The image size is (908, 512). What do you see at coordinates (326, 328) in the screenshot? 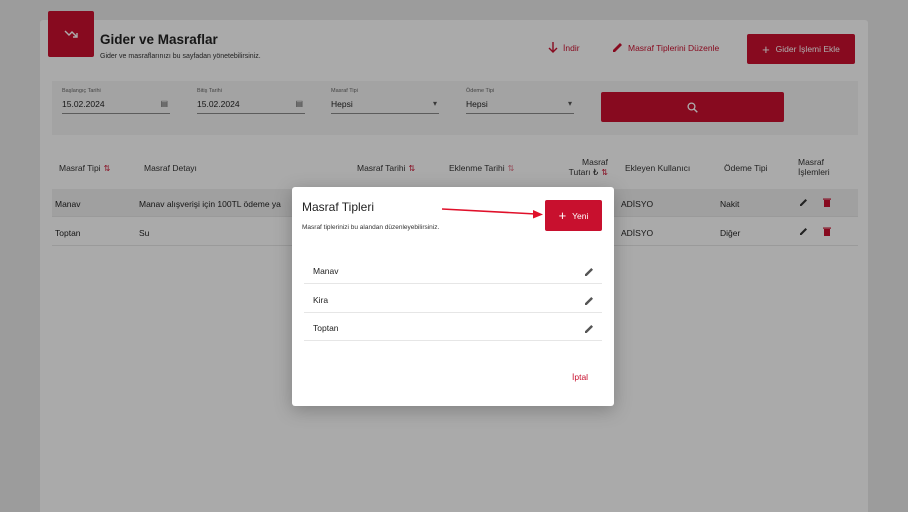
I see `type-name: Toptan` at bounding box center [326, 328].